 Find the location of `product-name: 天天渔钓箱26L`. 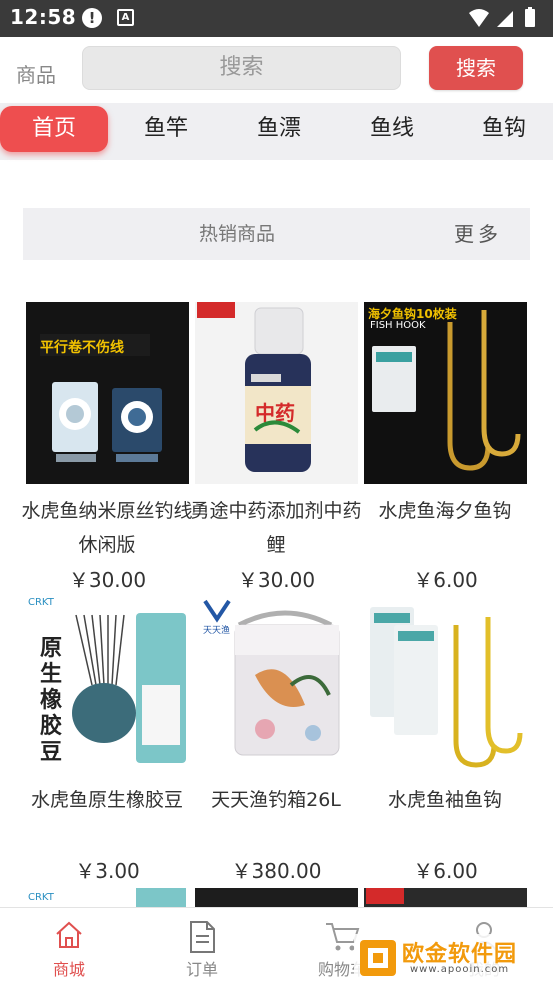

product-name: 天天渔钓箱26L is located at coordinates (276, 800).